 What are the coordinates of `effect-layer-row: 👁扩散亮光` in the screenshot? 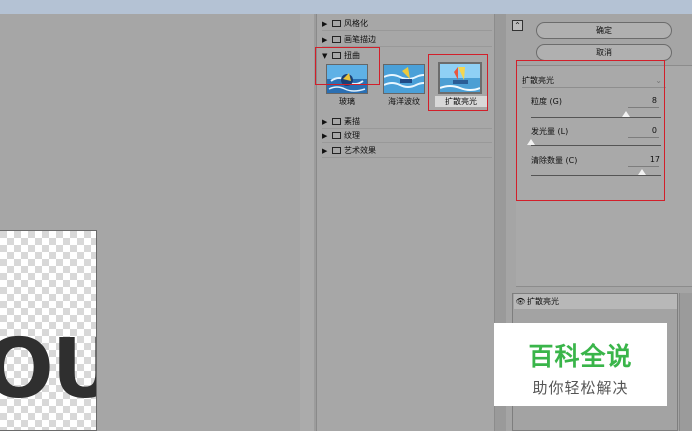 It's located at (595, 301).